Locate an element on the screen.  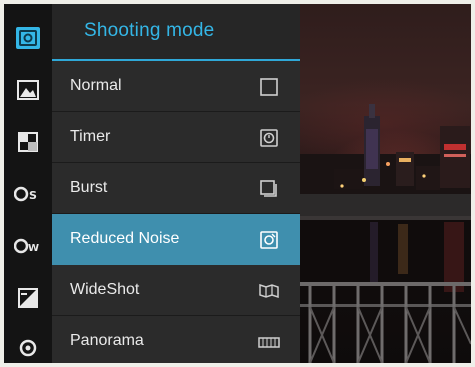
panel-header: Shooting mode is located at coordinates (176, 32).